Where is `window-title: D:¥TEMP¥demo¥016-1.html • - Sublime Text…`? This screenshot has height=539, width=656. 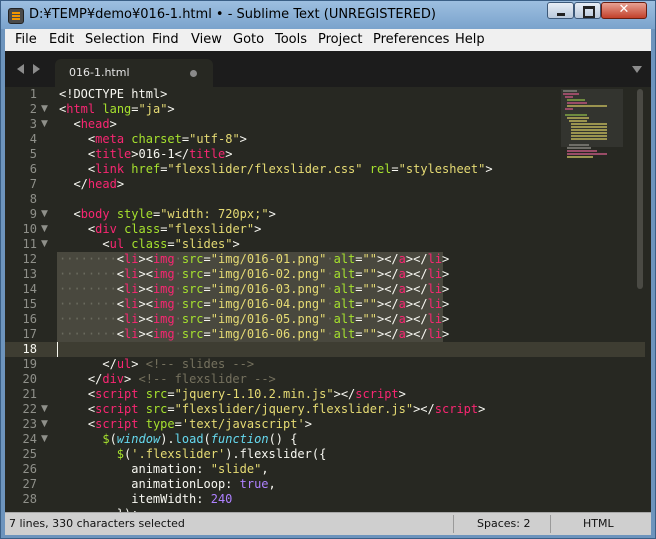 window-title: D:¥TEMP¥demo¥016-1.html • - Sublime Text… is located at coordinates (232, 14).